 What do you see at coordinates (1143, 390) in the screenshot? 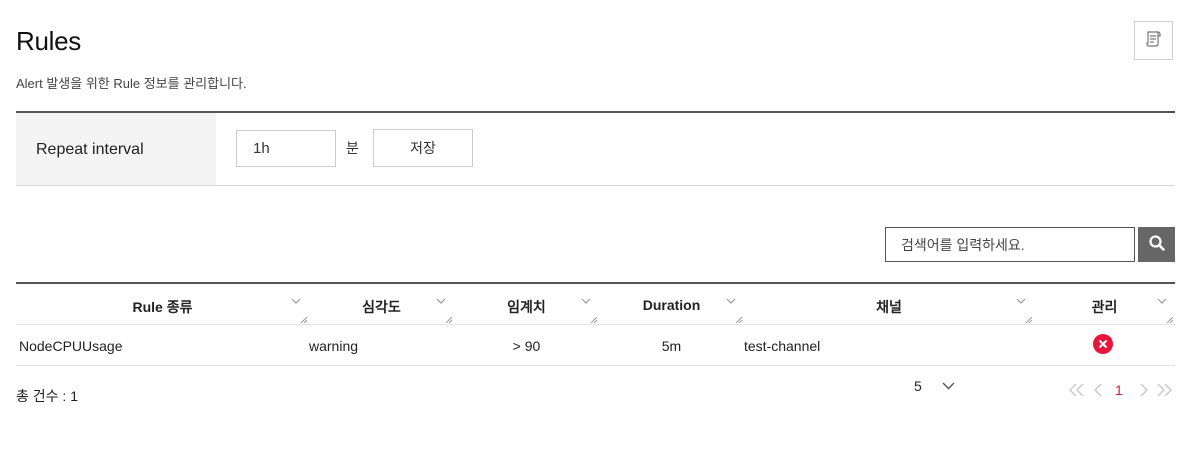
I see `next-page-icon` at bounding box center [1143, 390].